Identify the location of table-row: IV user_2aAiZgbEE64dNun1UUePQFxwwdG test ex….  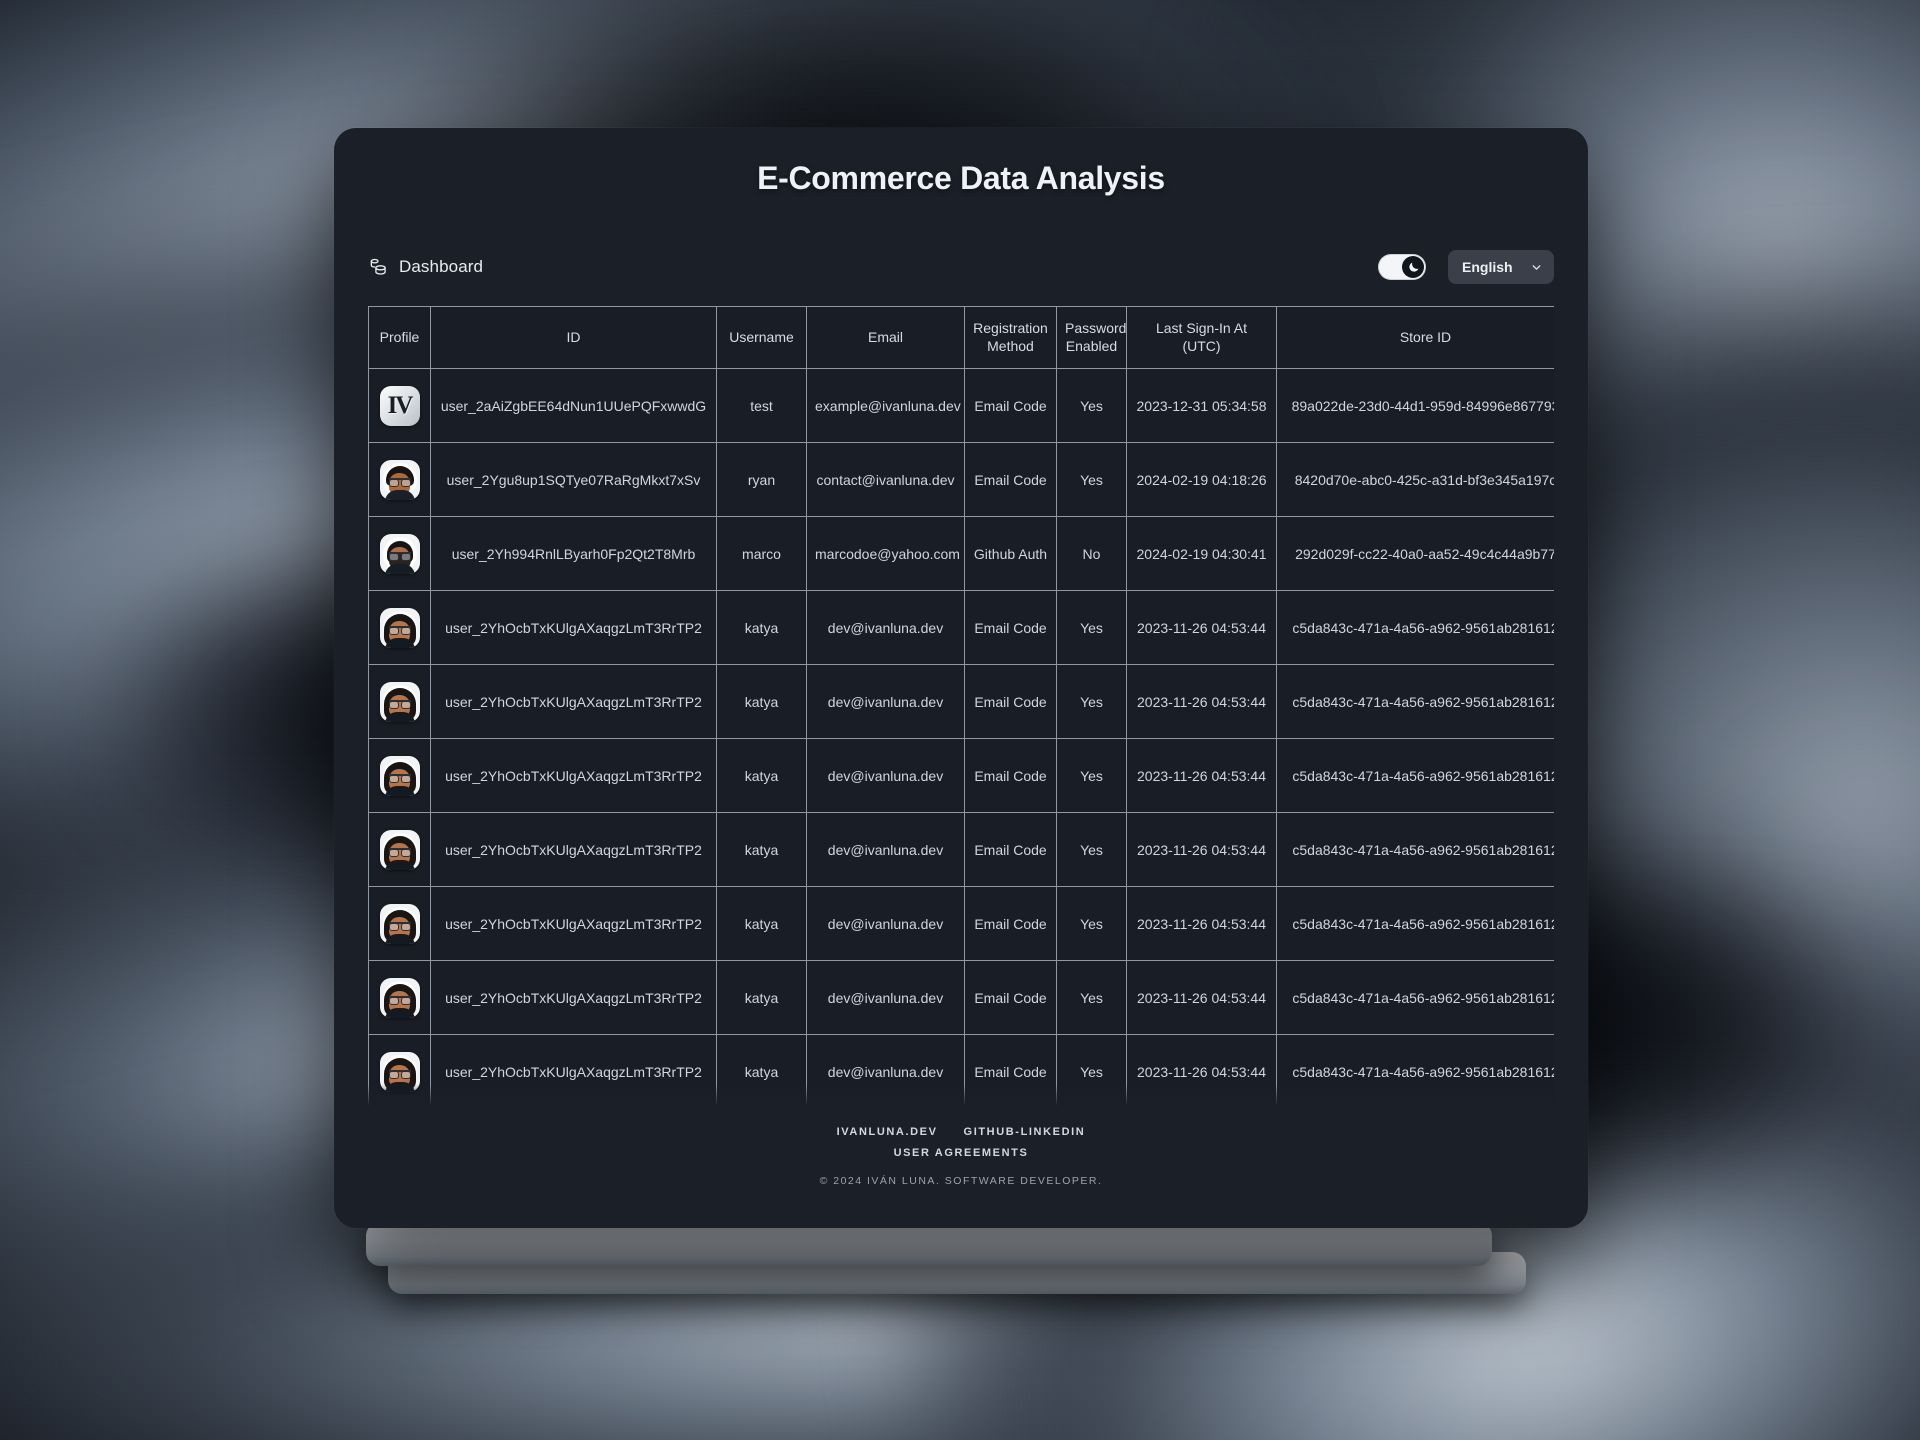
(961, 405).